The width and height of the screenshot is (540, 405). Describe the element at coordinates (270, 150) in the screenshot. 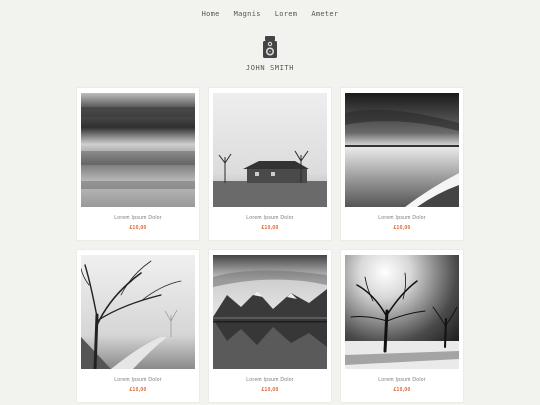

I see `product-image-farmhouse` at that location.